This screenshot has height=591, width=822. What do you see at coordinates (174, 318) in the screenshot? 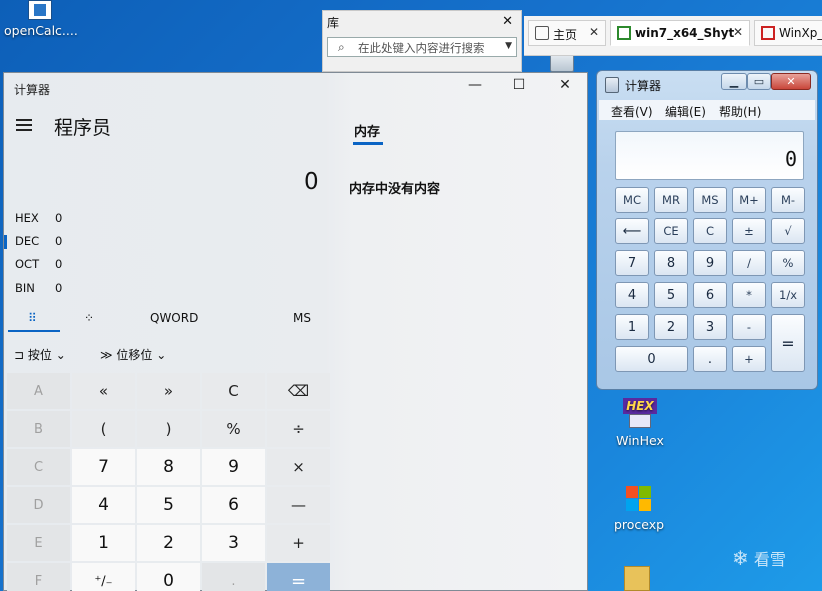
I see `word-size-button: QWORD` at bounding box center [174, 318].